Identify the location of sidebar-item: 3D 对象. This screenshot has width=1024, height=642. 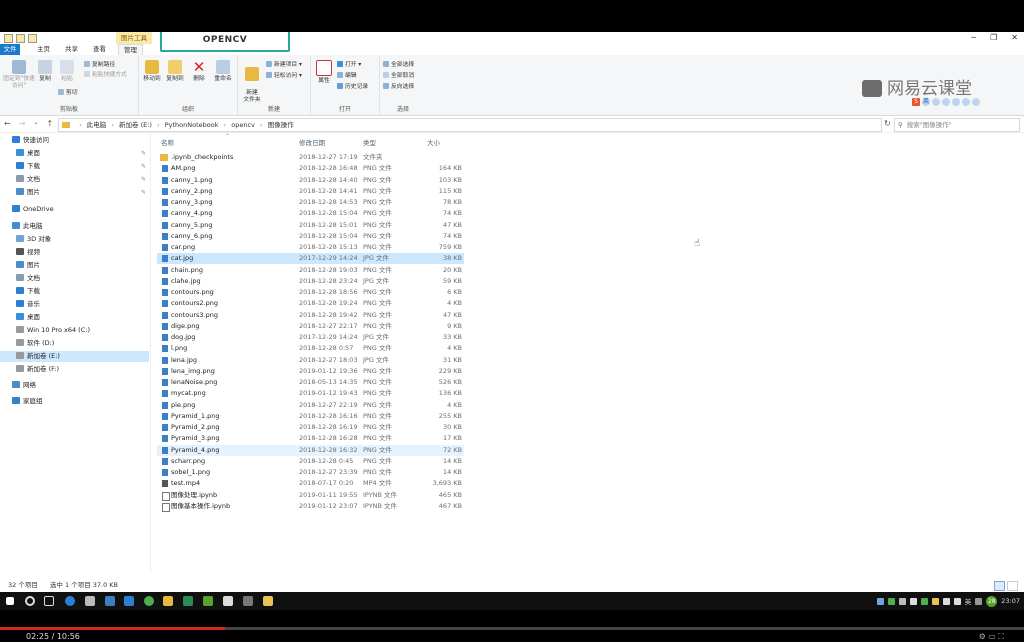
(74, 239).